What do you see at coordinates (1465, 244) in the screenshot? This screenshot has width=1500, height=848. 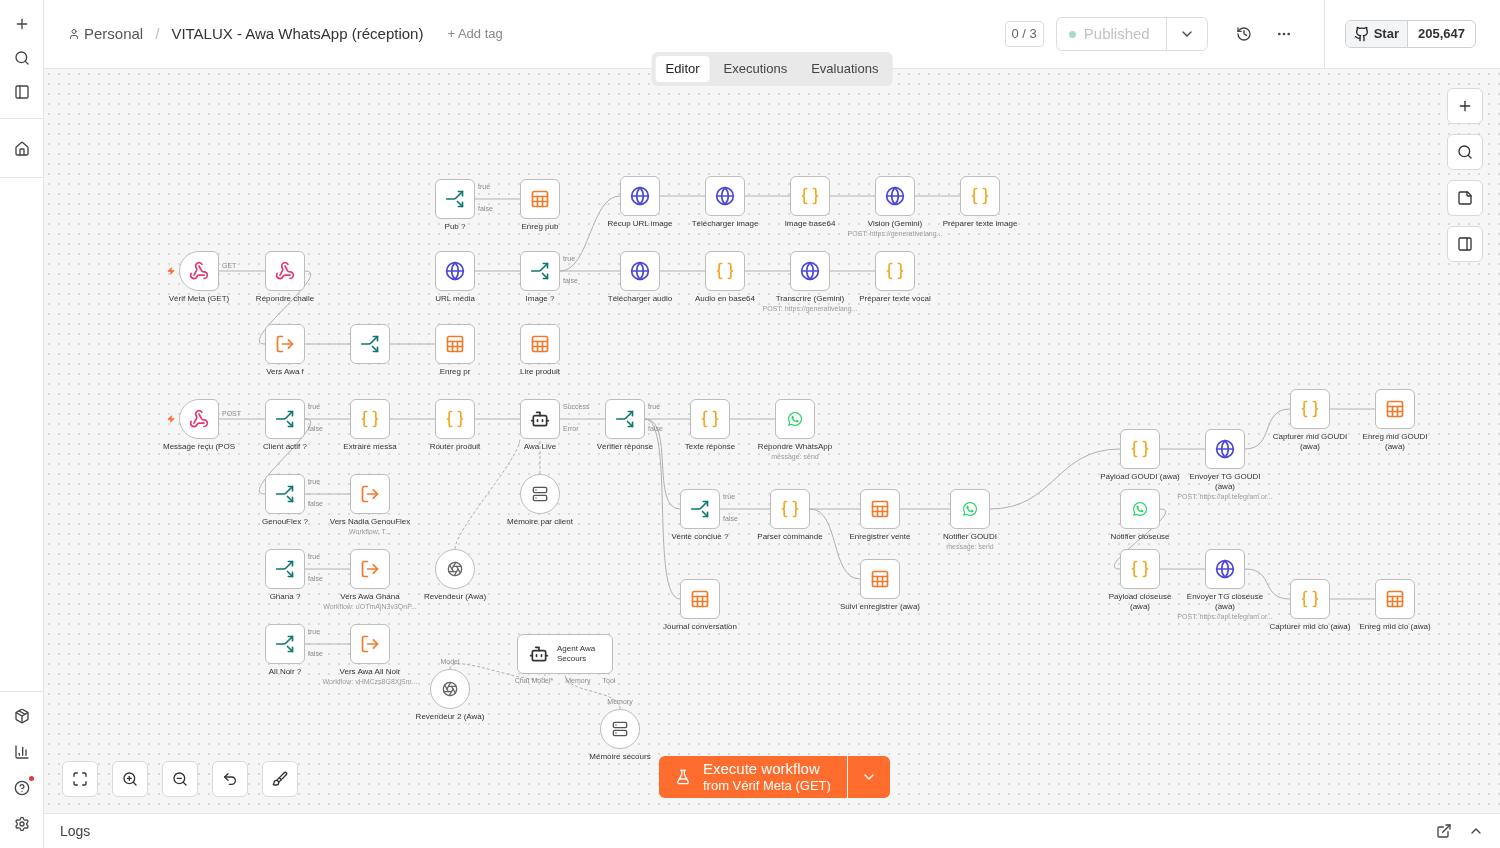 I see `panel-button` at bounding box center [1465, 244].